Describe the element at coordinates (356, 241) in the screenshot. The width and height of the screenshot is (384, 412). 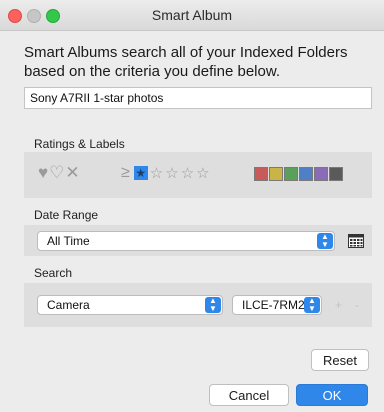
I see `calendar-icon` at that location.